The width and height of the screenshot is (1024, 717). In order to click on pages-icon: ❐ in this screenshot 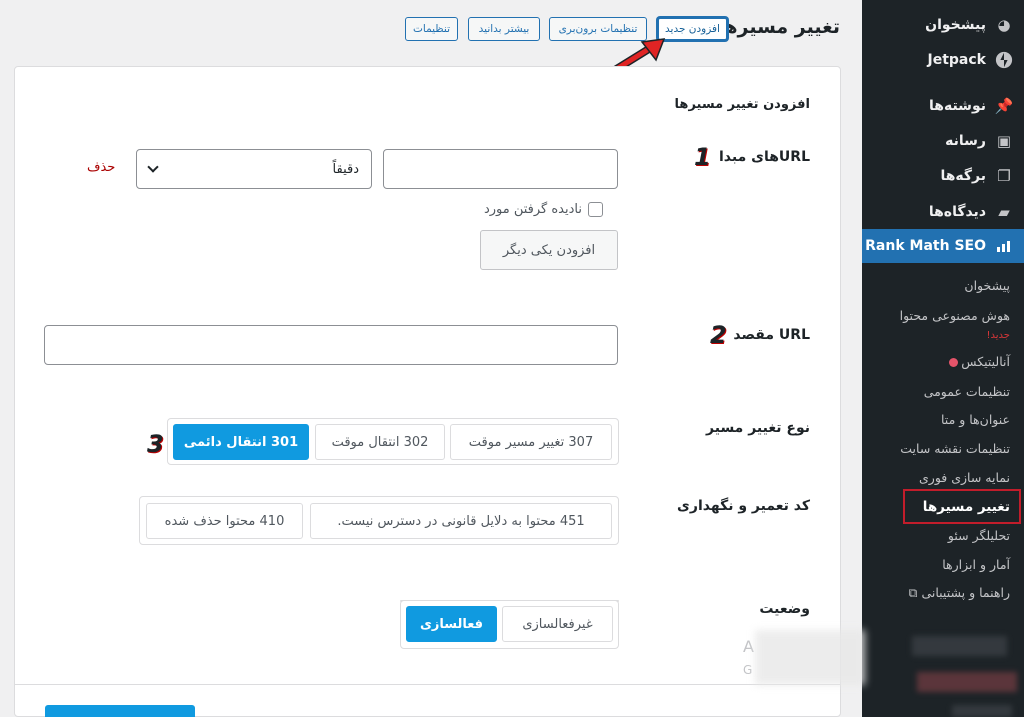, I will do `click(1004, 176)`.